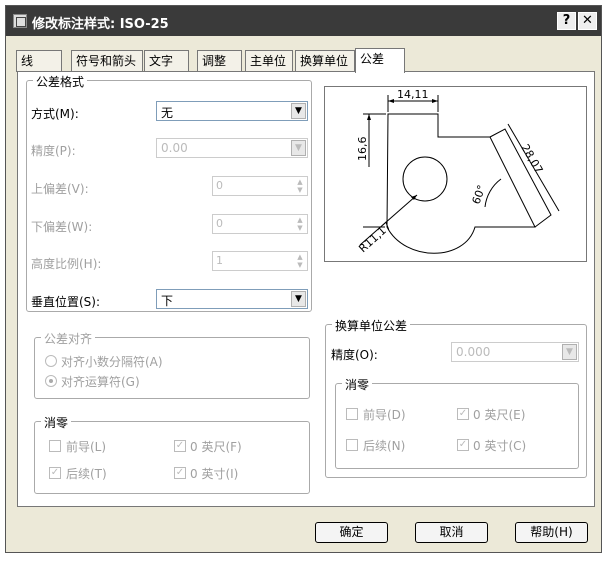 The width and height of the screenshot is (609, 562). Describe the element at coordinates (352, 414) in the screenshot. I see `alt-leading-checkbox` at that location.